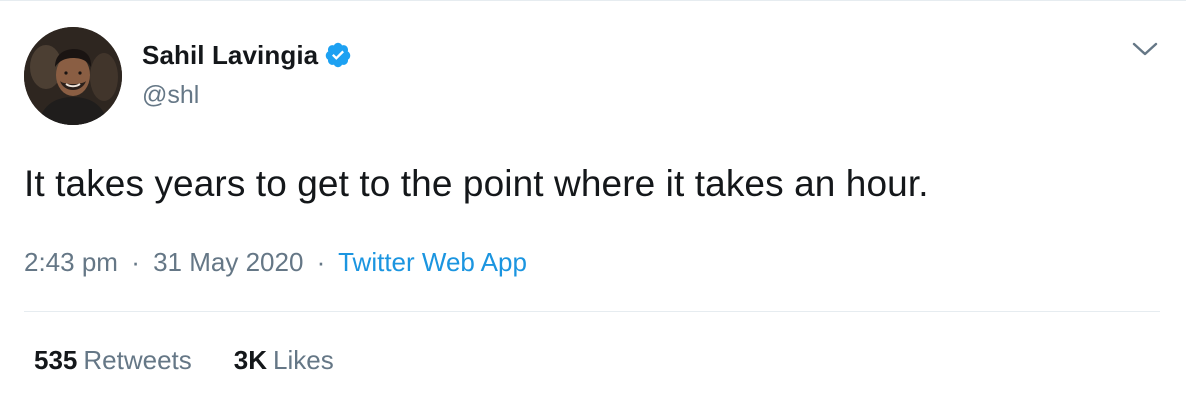 This screenshot has height=408, width=1186. I want to click on tweet-meta: 2:43 pm · 31 May 2020 · Twitter Web App, so click(275, 262).